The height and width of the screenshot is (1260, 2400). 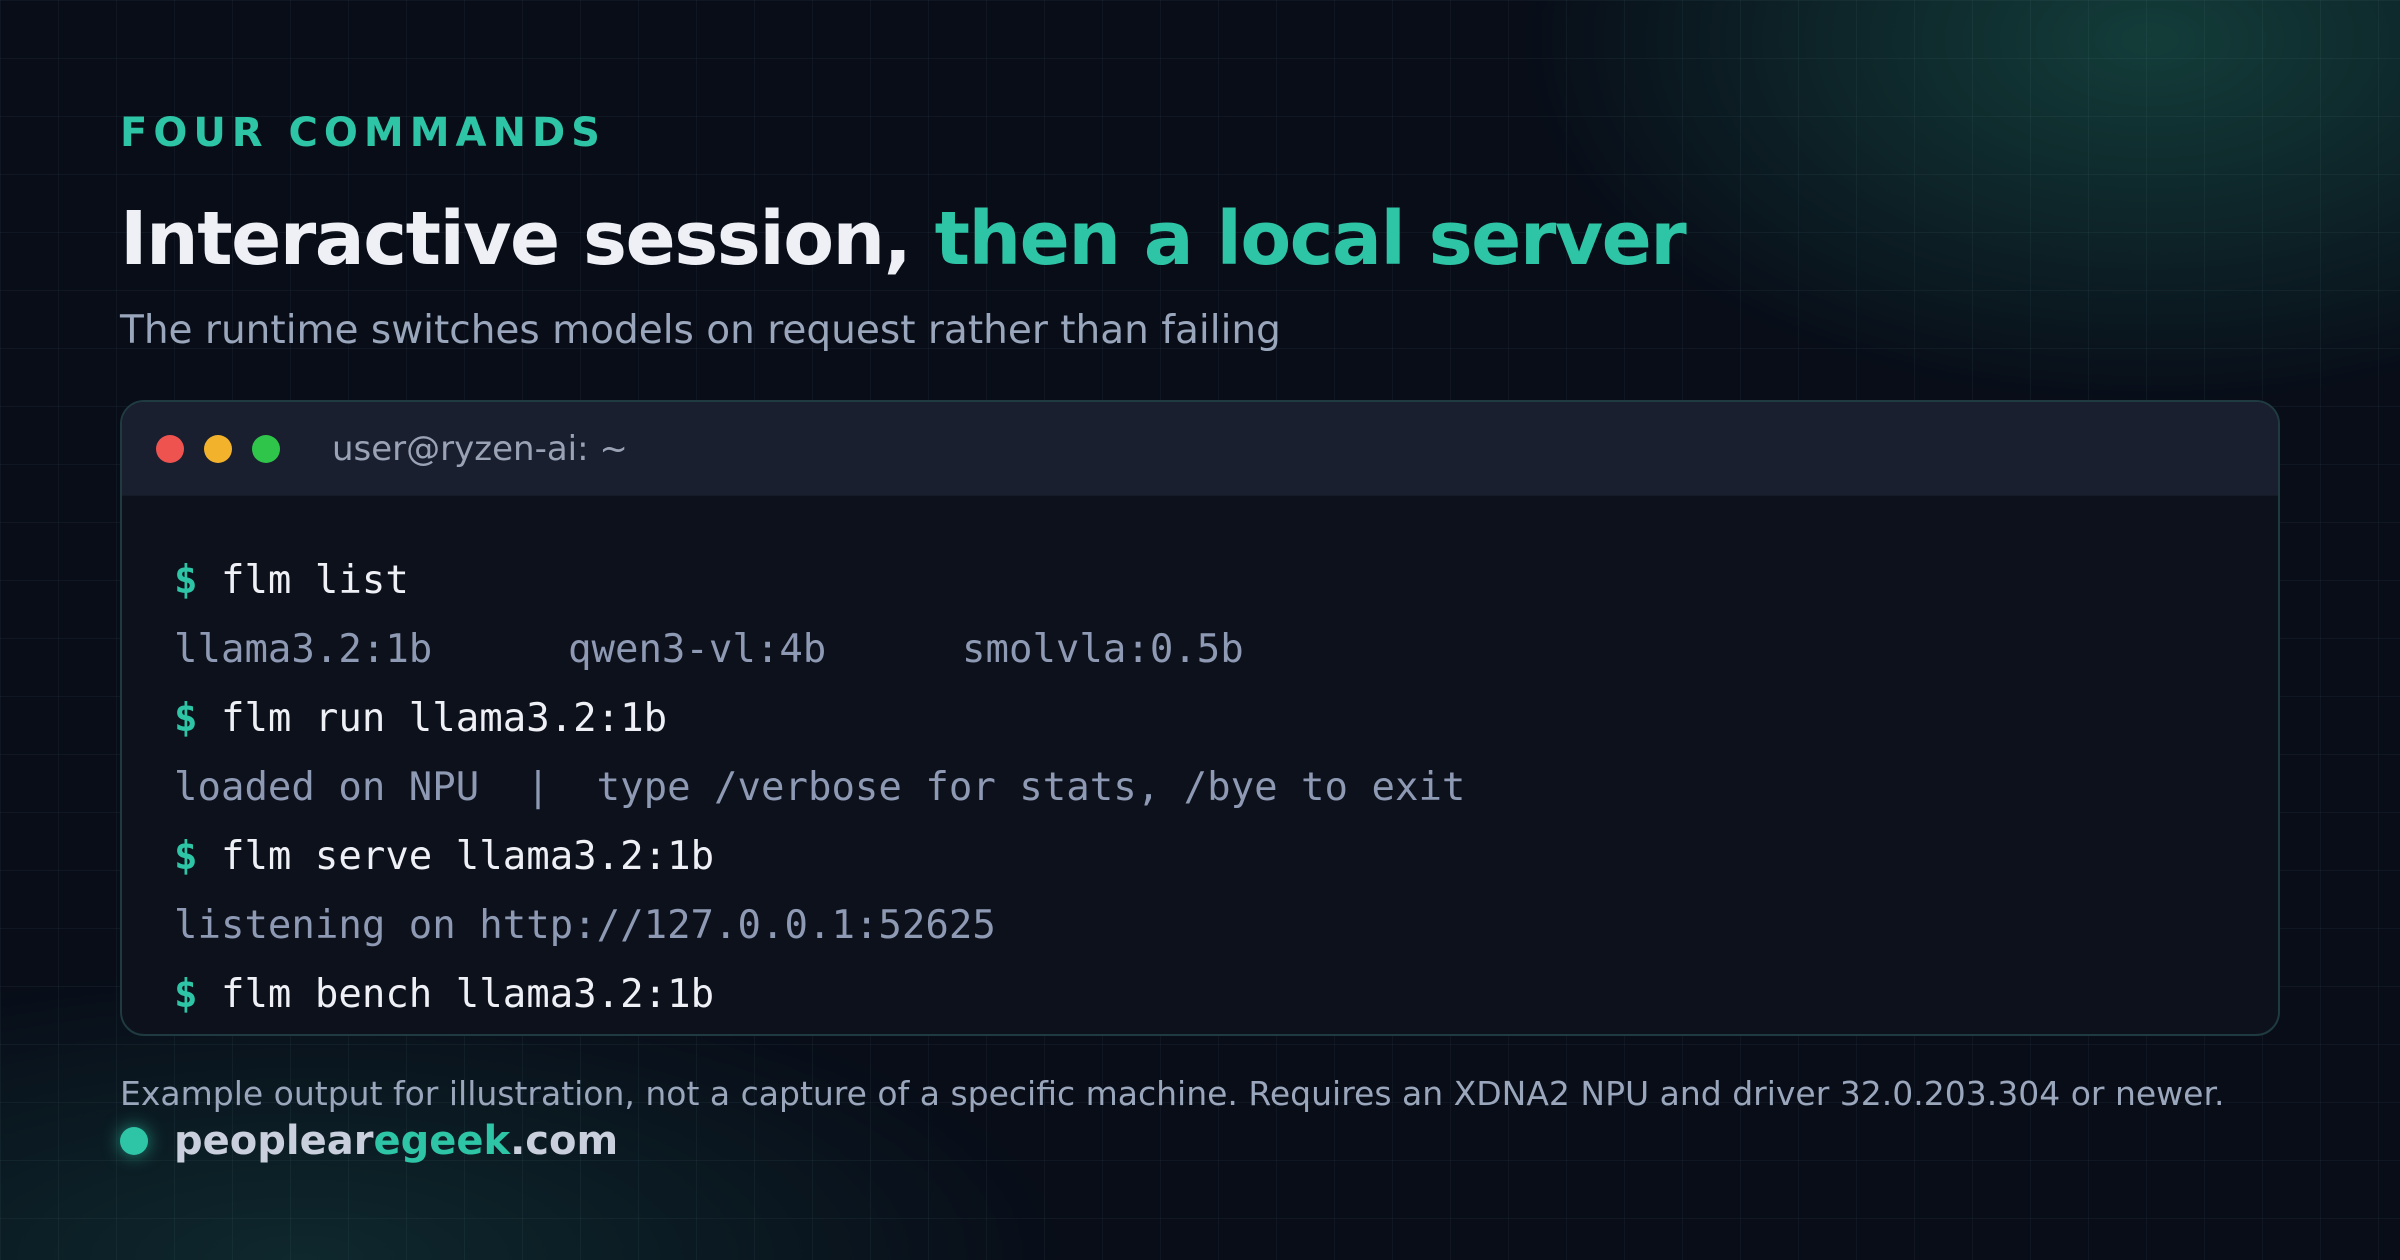 I want to click on command-text: flm bench llama3.2:1b, so click(x=467, y=994).